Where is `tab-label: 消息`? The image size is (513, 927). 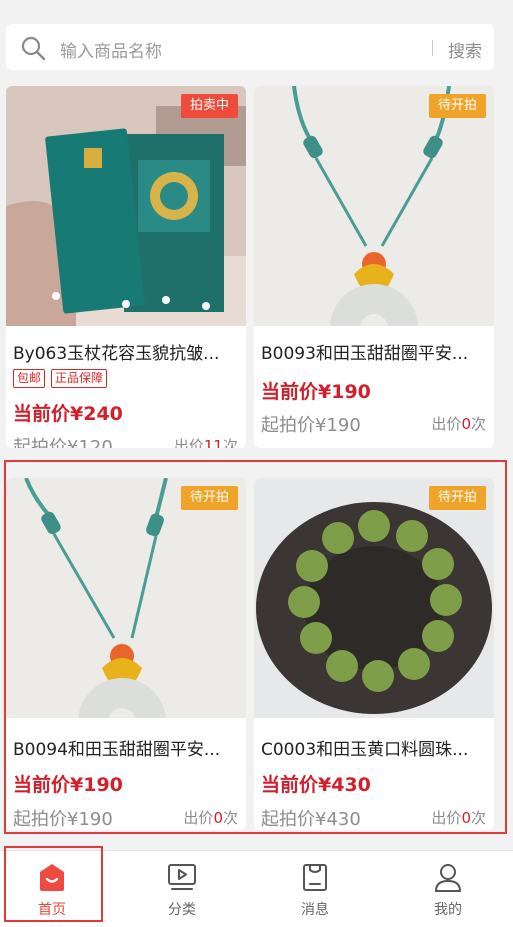
tab-label: 消息 is located at coordinates (315, 910).